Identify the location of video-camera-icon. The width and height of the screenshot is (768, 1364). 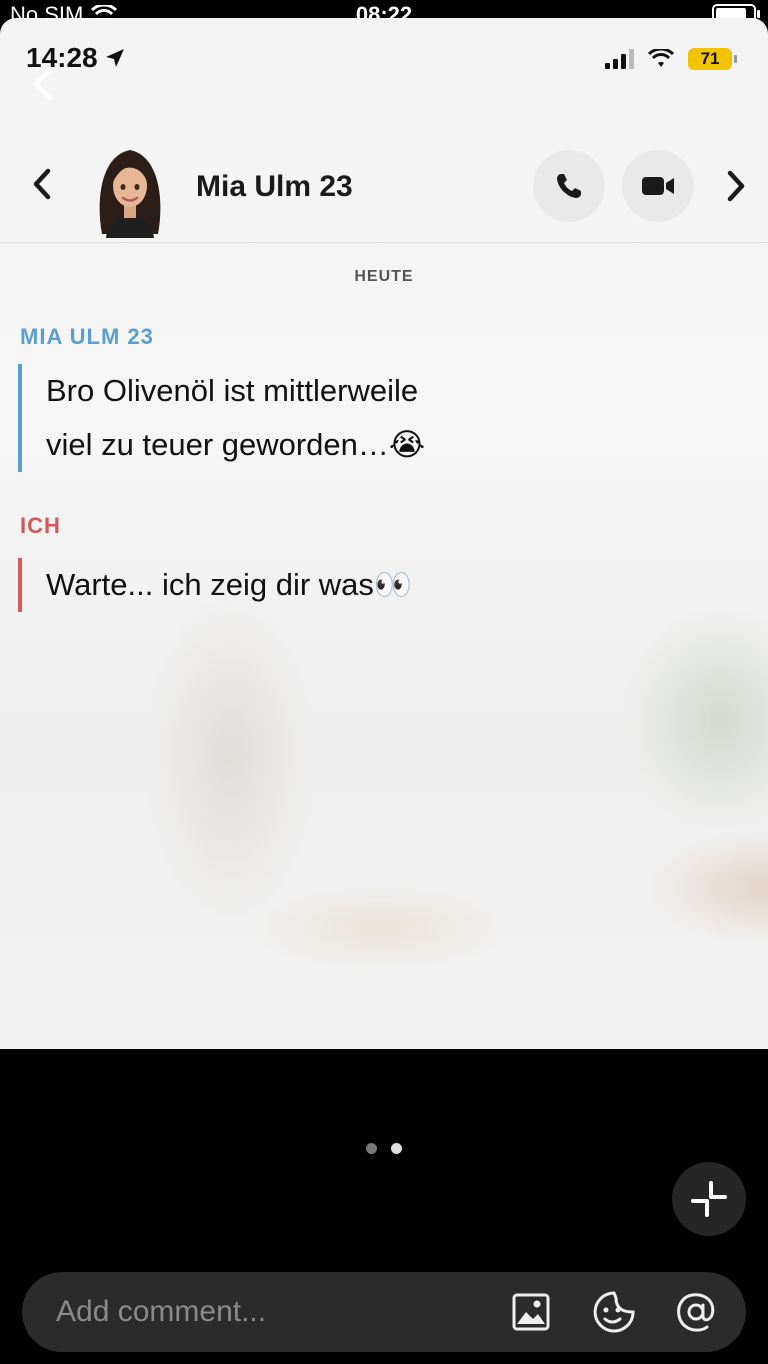
(658, 186).